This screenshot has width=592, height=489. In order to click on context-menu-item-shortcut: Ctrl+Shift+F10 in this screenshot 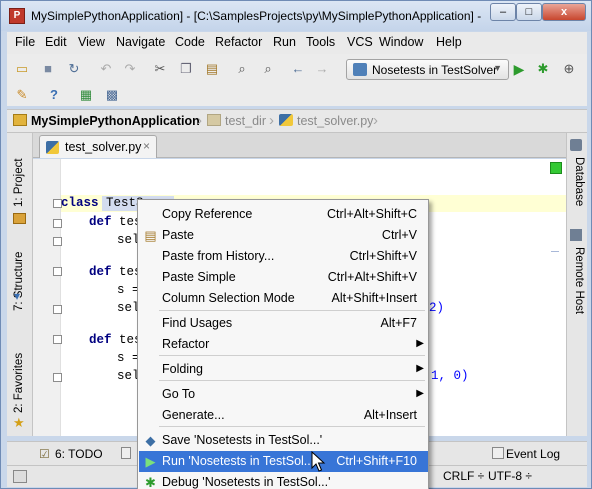, I will do `click(376, 461)`.